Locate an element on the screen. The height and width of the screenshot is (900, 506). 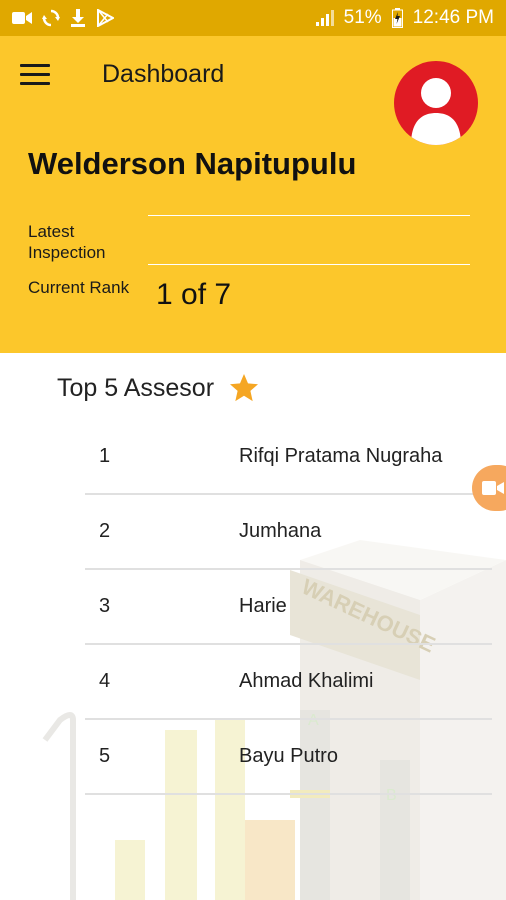
signal-icon is located at coordinates (324, 18).